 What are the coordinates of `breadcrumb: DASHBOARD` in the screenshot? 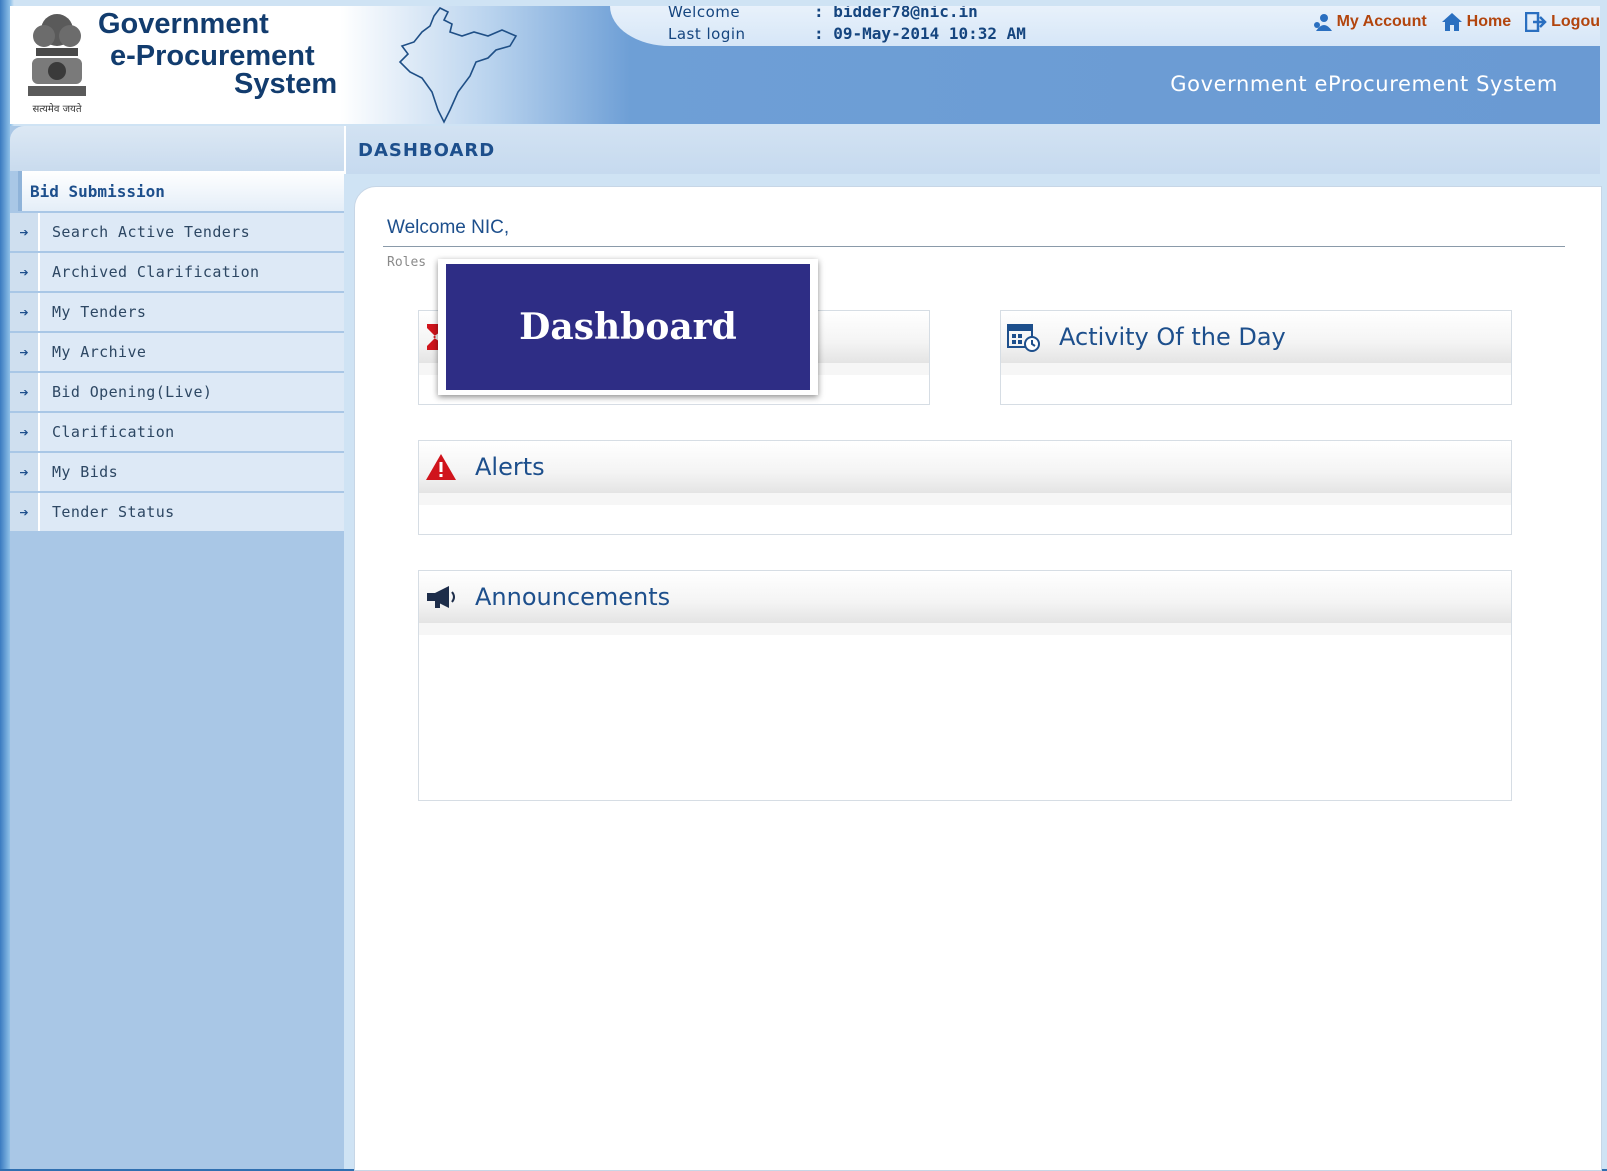 It's located at (972, 150).